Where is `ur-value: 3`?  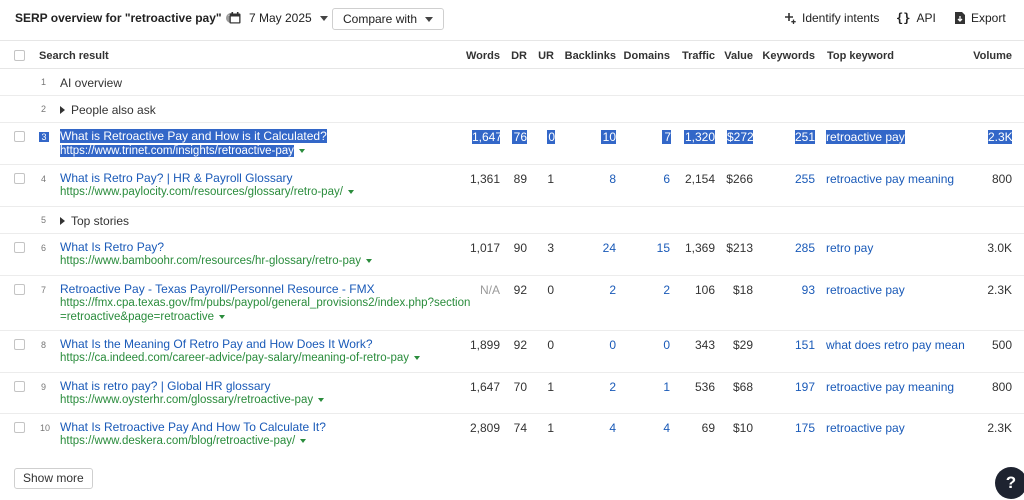 ur-value: 3 is located at coordinates (550, 248).